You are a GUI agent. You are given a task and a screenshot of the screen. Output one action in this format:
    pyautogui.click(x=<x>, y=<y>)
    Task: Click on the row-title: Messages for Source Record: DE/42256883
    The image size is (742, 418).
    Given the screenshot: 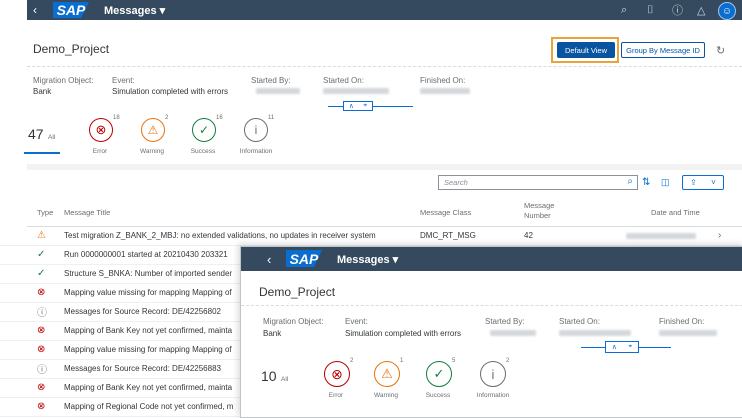 What is the action you would take?
    pyautogui.click(x=142, y=368)
    